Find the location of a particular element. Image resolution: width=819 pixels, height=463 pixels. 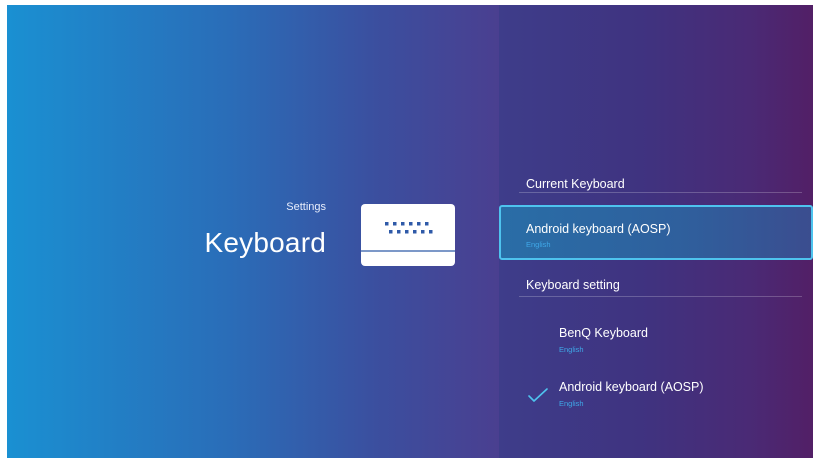

check-icon is located at coordinates (538, 395).